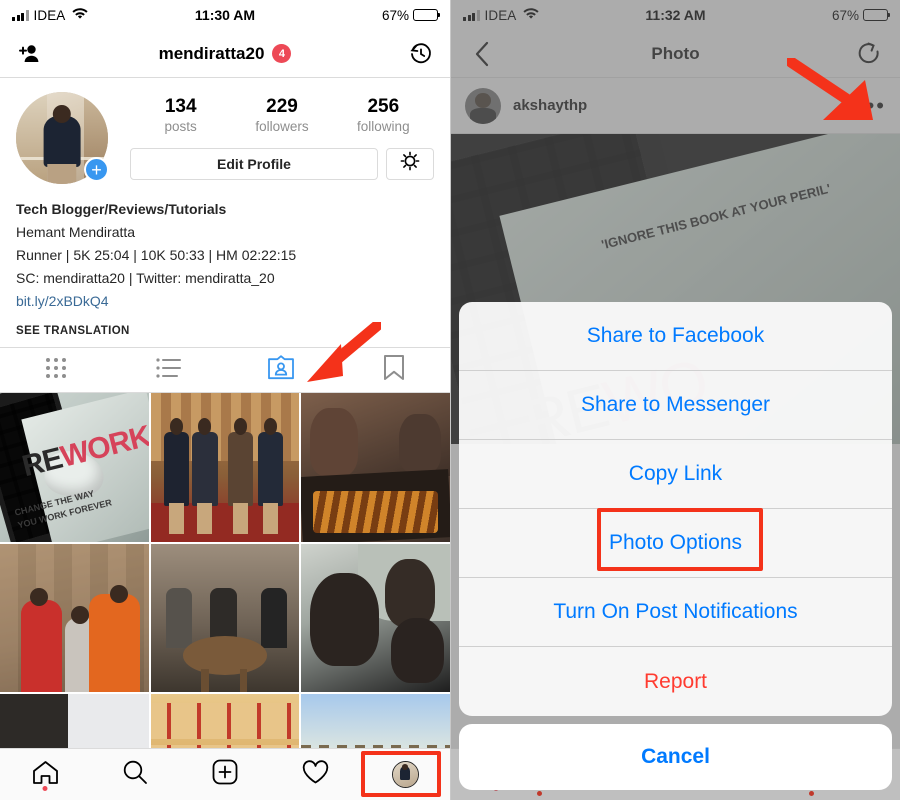  I want to click on turn-on-post-notifications-item: Turn On Post Notifications, so click(675, 612).